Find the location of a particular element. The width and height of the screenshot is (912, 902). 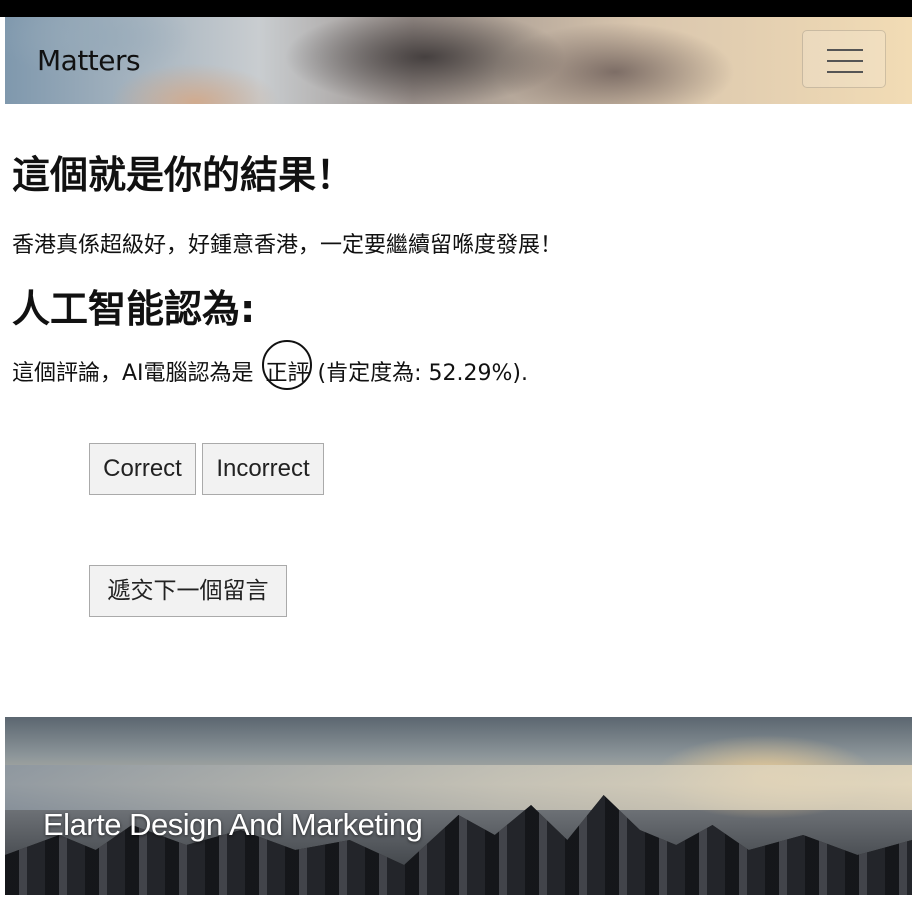

navbar: Matters is located at coordinates (458, 60).